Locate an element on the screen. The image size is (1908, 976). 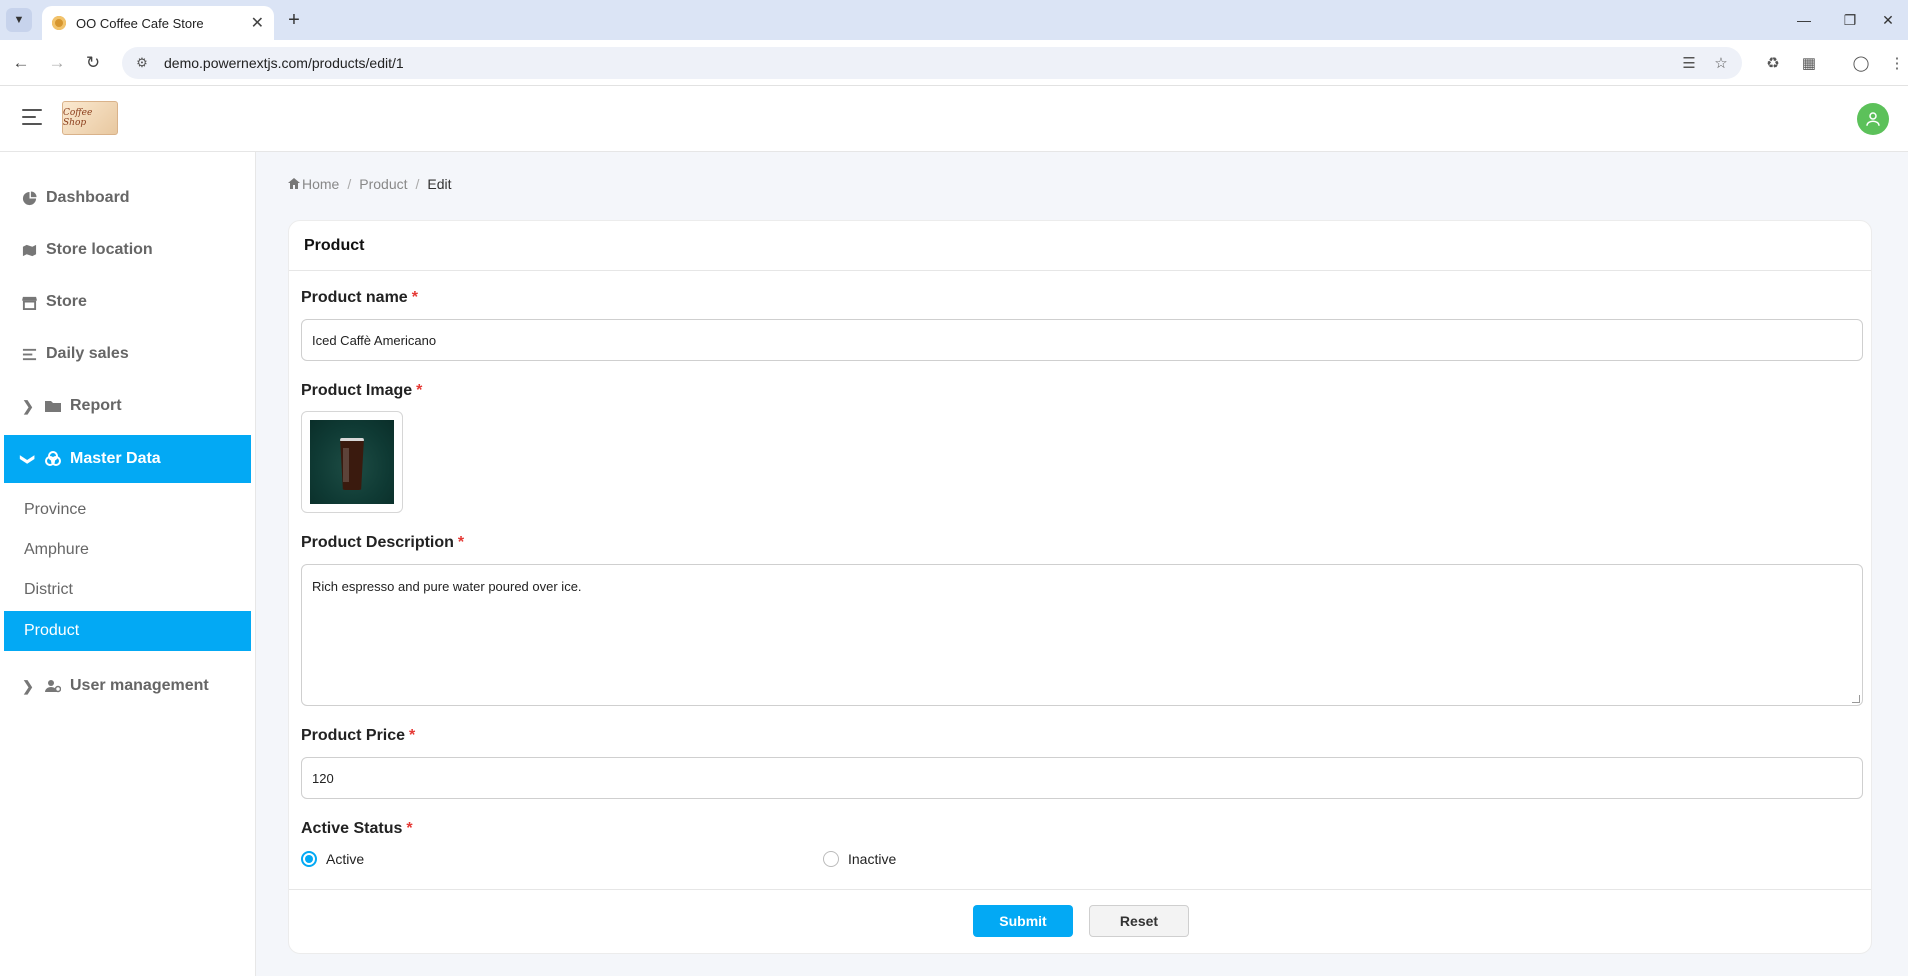
sidebar-item-store-location: Store location is located at coordinates (127, 250).